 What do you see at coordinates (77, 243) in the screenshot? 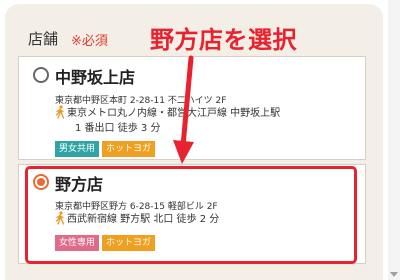
I see `tag-women-only: 女性専用` at bounding box center [77, 243].